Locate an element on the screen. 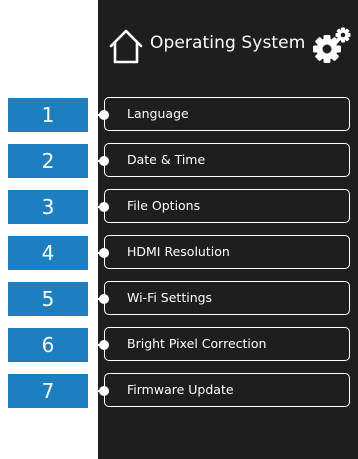  number-badge: 1 is located at coordinates (48, 115).